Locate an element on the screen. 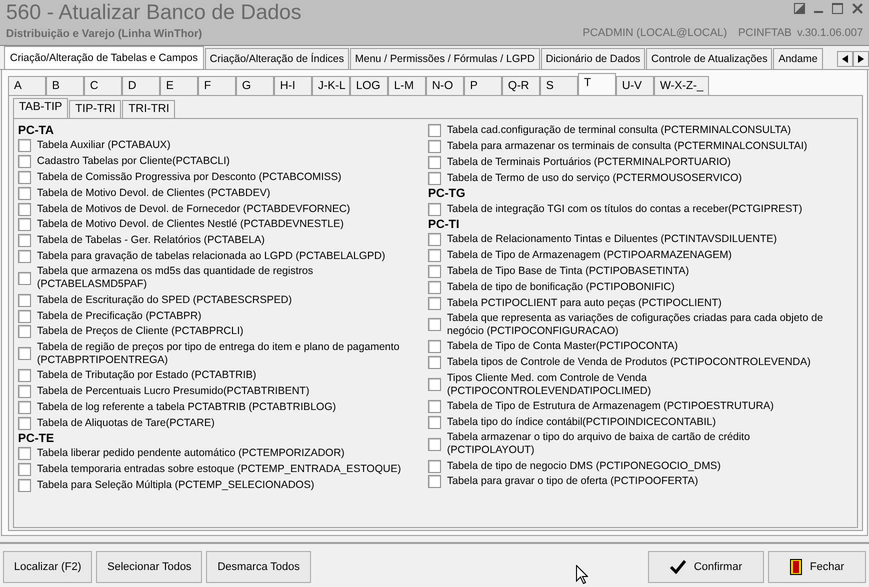 The height and width of the screenshot is (587, 869). restore-icon is located at coordinates (799, 8).